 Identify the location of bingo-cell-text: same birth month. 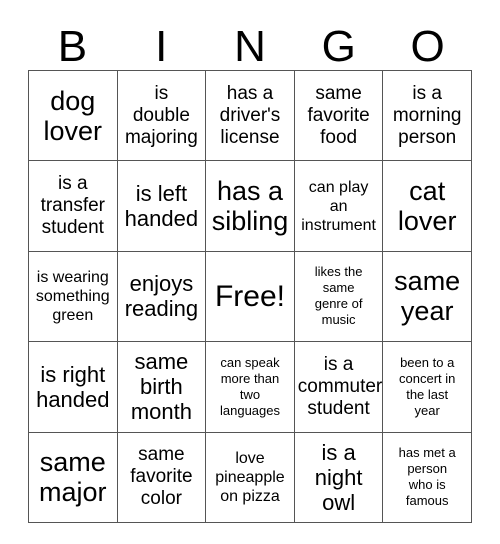
(161, 387).